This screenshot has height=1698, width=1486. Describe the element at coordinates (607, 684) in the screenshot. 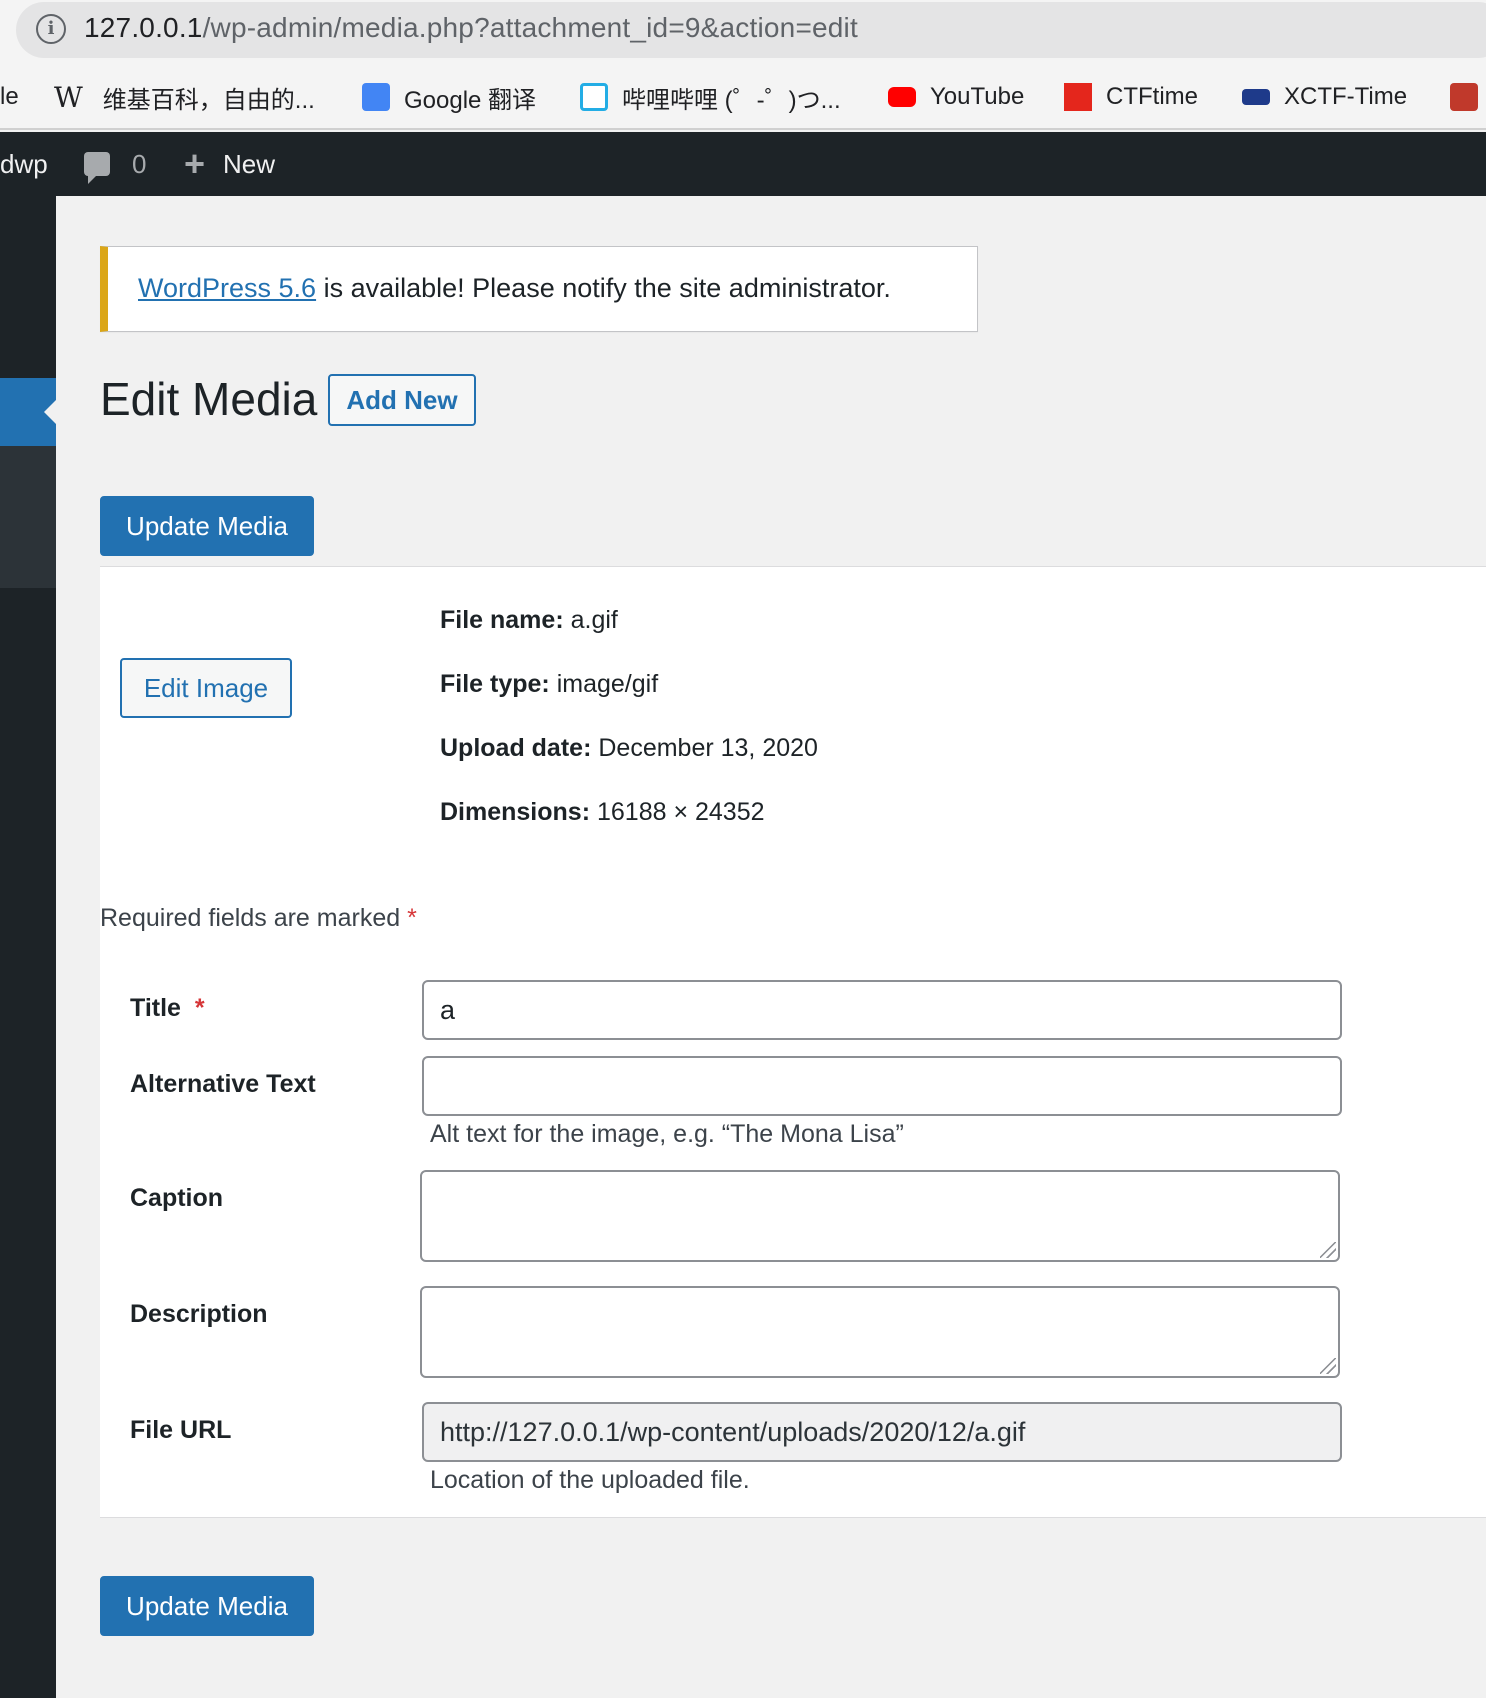

I see `file-type-value: image/gif` at that location.